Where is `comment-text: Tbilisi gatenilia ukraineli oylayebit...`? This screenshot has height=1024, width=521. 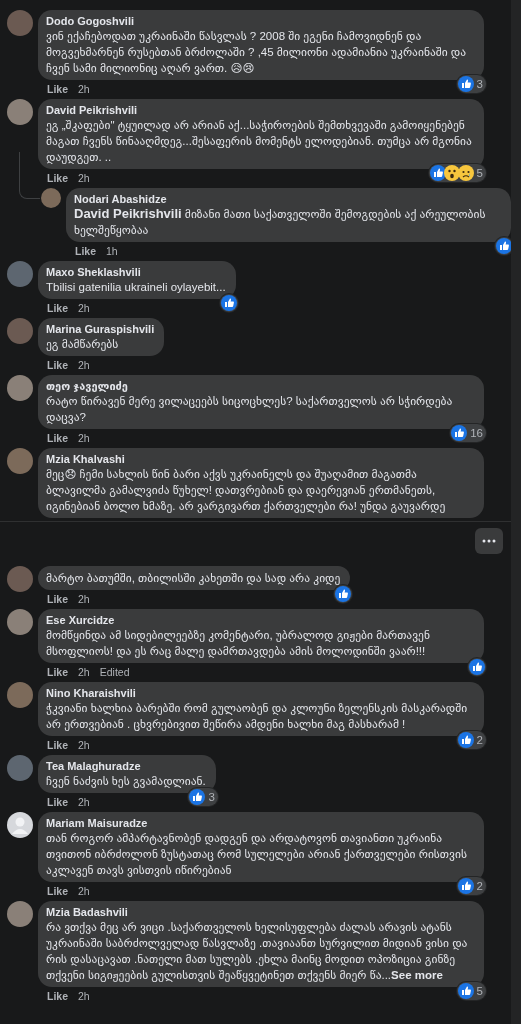 comment-text: Tbilisi gatenilia ukraineli oylayebit... is located at coordinates (136, 287).